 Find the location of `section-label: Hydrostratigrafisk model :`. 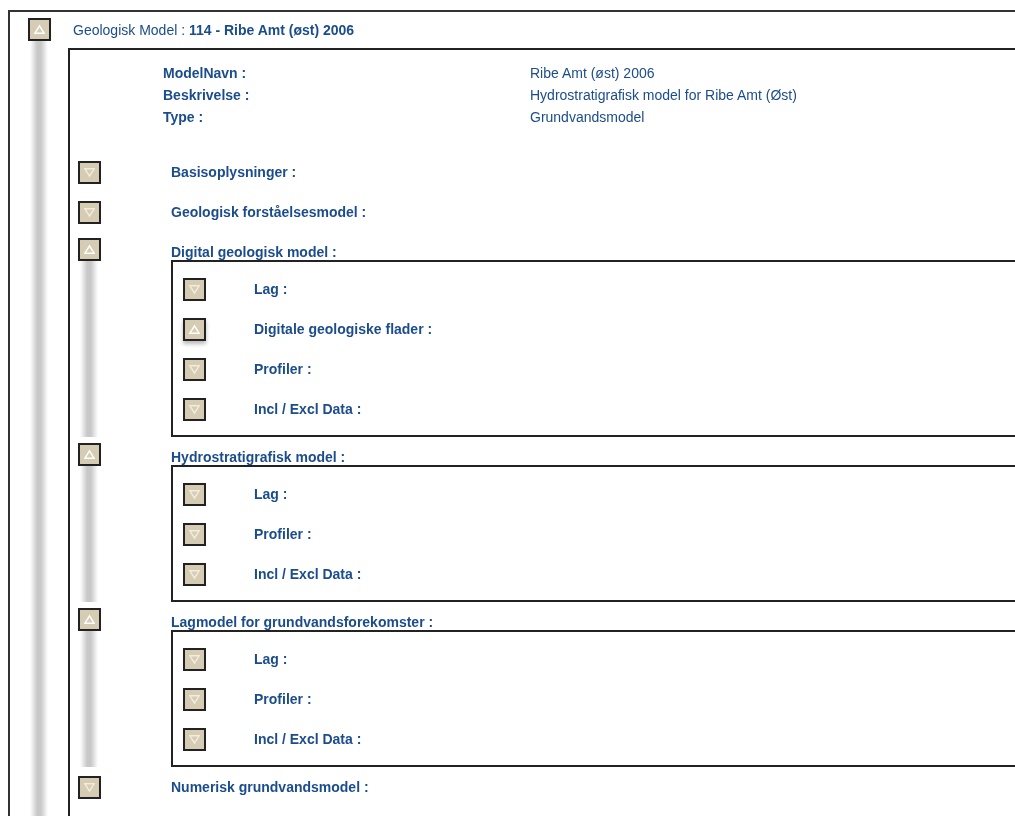

section-label: Hydrostratigrafisk model : is located at coordinates (258, 457).